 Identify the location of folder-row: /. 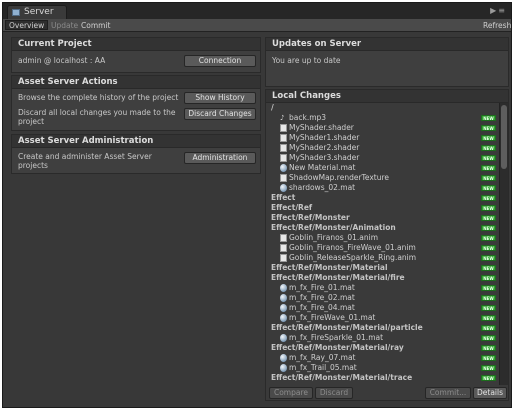
(383, 108).